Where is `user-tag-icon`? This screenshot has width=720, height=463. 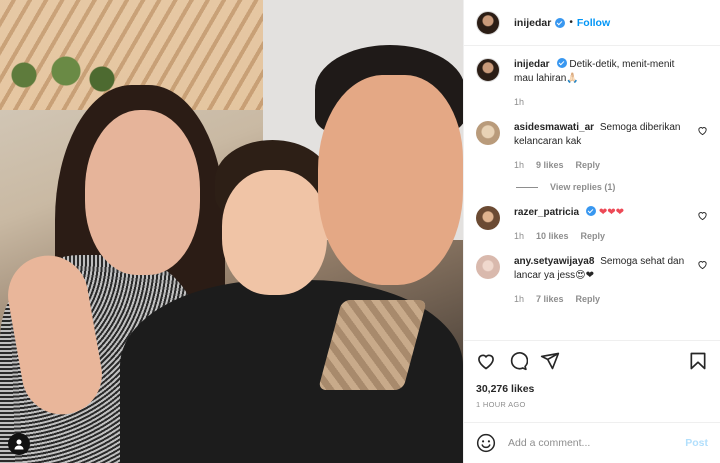 user-tag-icon is located at coordinates (19, 444).